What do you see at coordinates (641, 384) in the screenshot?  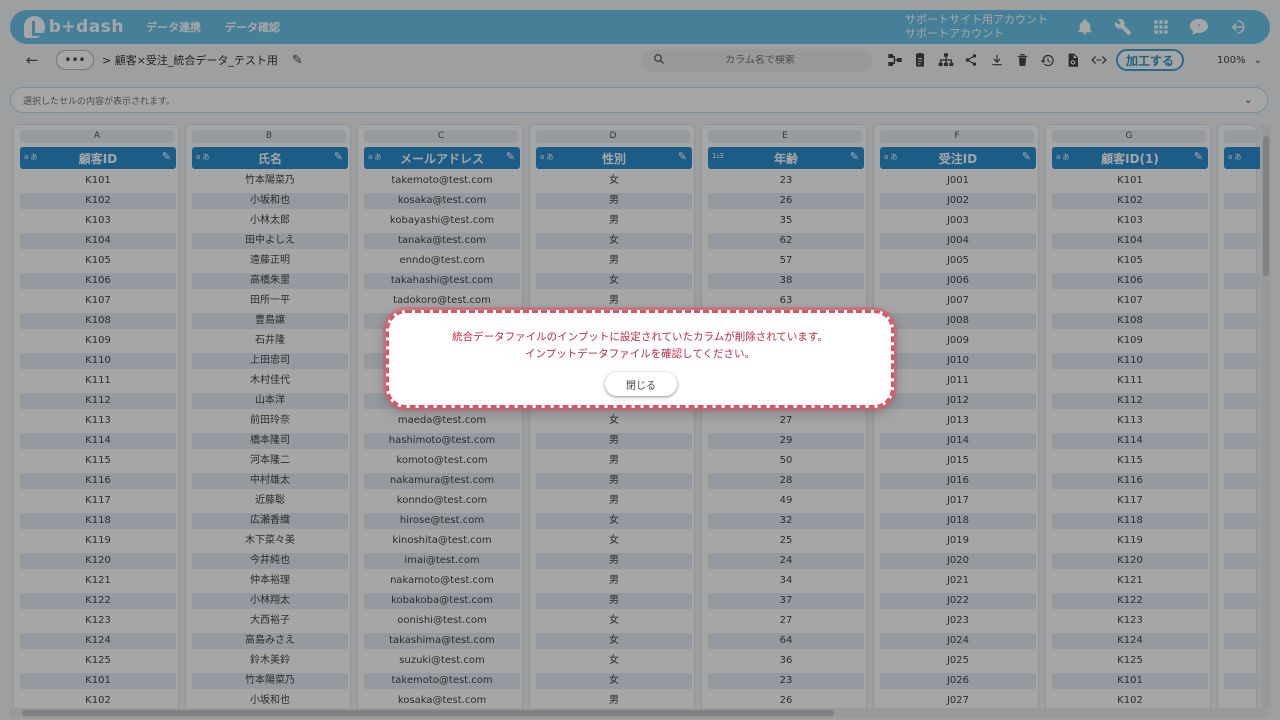 I see `dialog-close-button: 閉じる` at bounding box center [641, 384].